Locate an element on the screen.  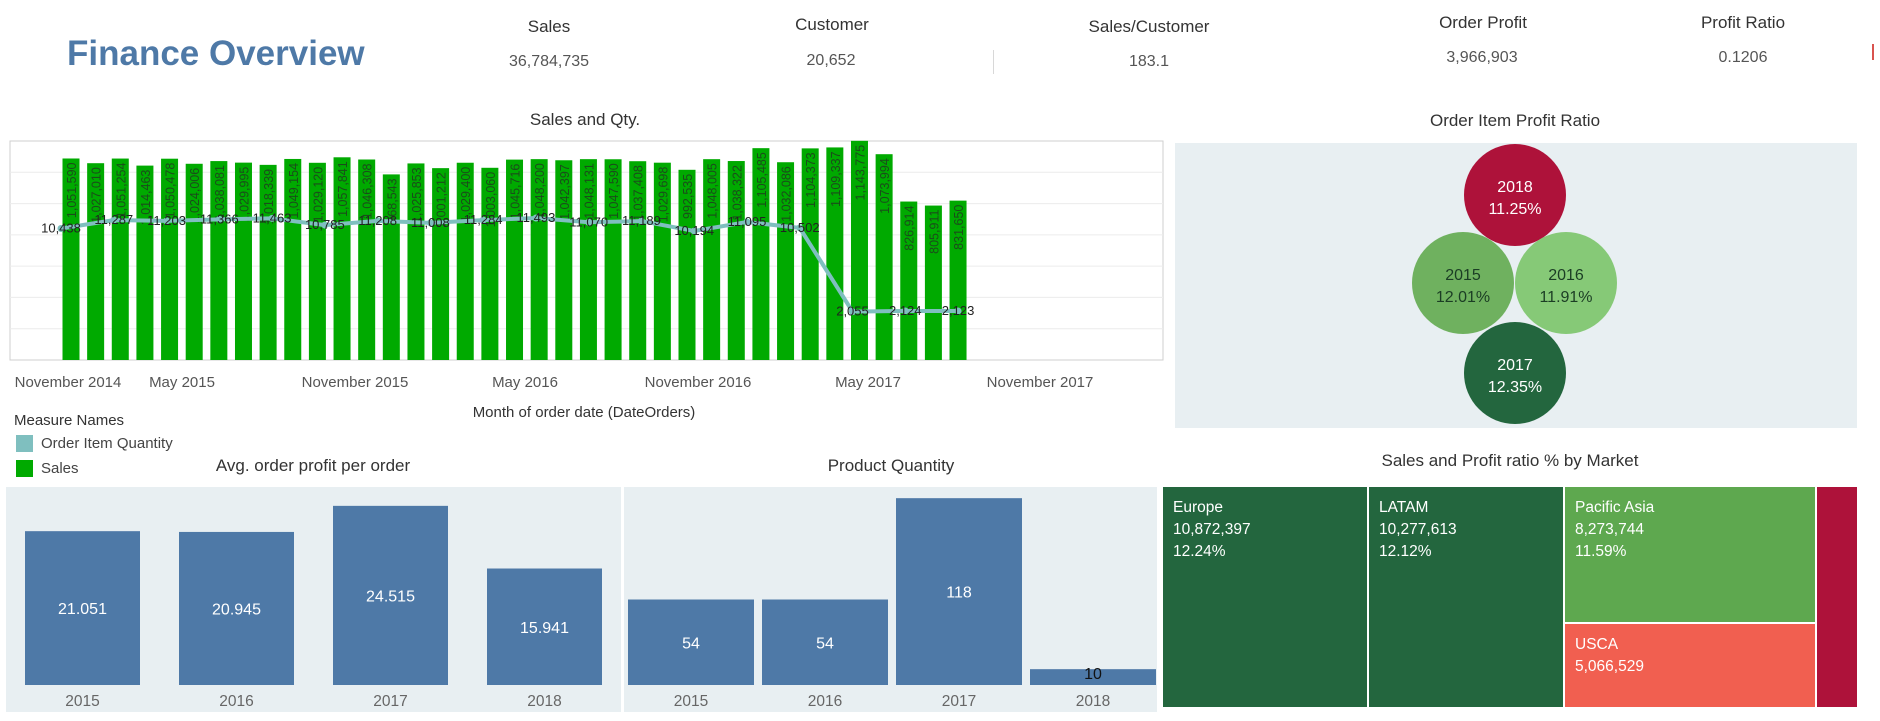
legend-item-qty: Order Item Quantity is located at coordinates (94, 443).